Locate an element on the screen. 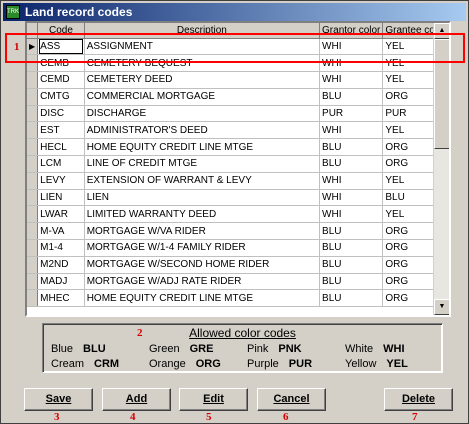 The width and height of the screenshot is (469, 424). table-row: LCM LINE OF CREDIT MTGE BLU ORG is located at coordinates (238, 164).